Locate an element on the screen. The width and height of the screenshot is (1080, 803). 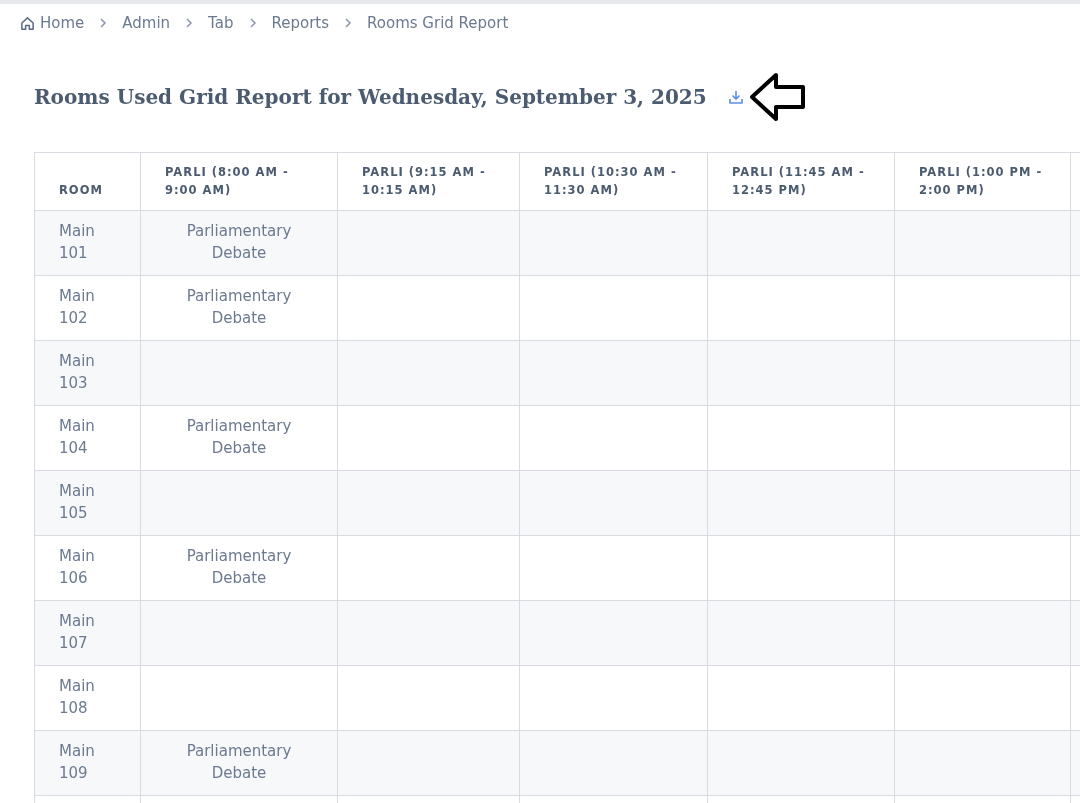
breadcrumb-link: Reports is located at coordinates (300, 23).